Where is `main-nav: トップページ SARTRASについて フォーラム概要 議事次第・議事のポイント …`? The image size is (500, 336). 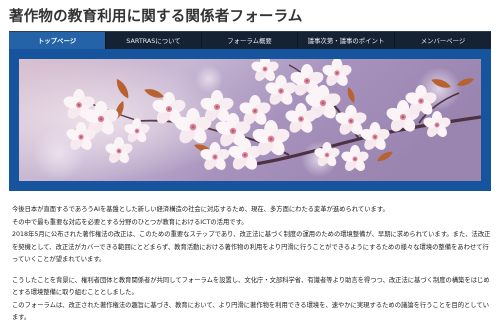 main-nav: トップページ SARTRASについて フォーラム概要 議事次第・議事のポイント … is located at coordinates (250, 40).